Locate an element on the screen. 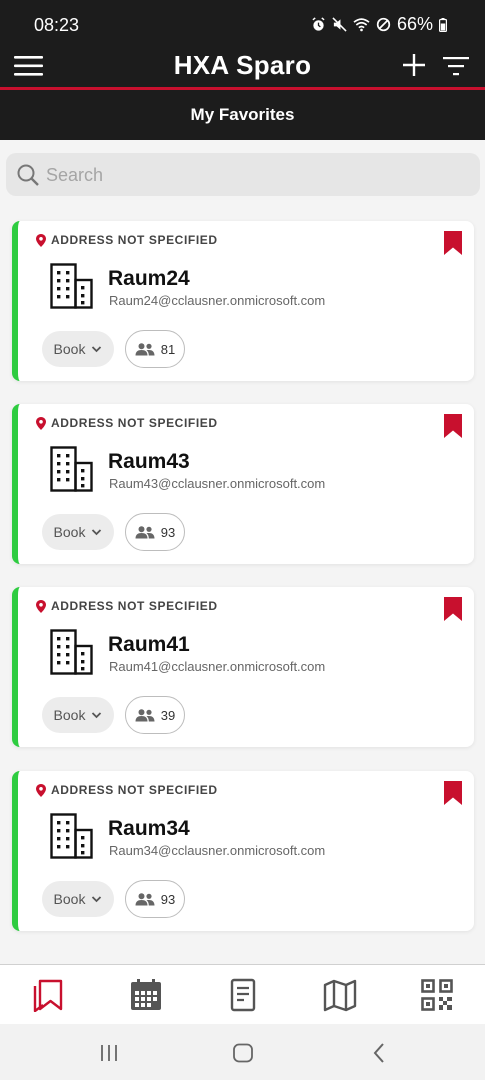  back-button is located at coordinates (379, 1053).